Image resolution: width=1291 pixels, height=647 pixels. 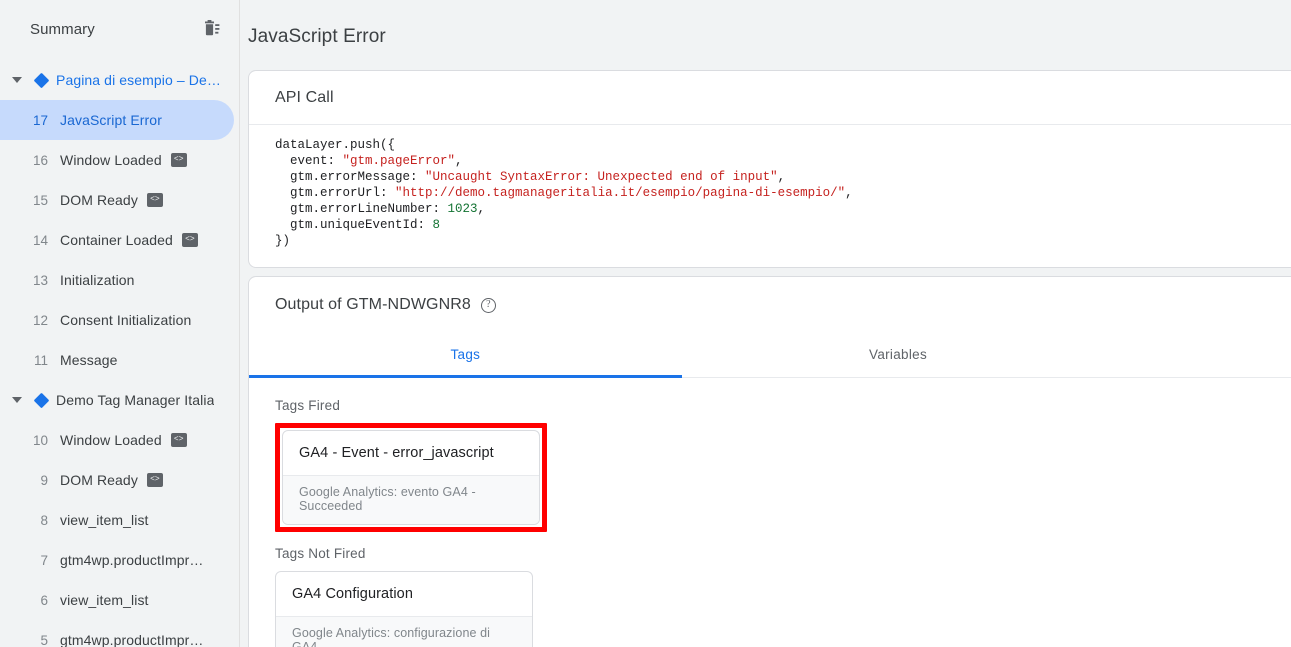 What do you see at coordinates (40, 280) in the screenshot?
I see `event-number: 13` at bounding box center [40, 280].